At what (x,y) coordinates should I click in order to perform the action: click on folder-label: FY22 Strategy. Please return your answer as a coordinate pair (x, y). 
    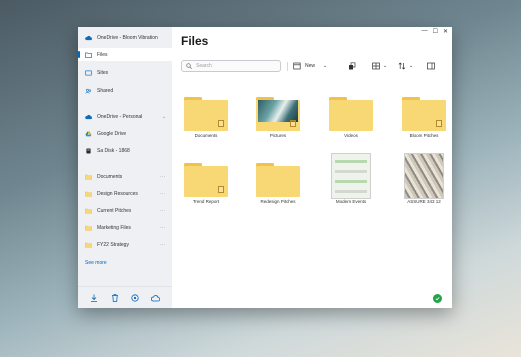
    Looking at the image, I should click on (113, 244).